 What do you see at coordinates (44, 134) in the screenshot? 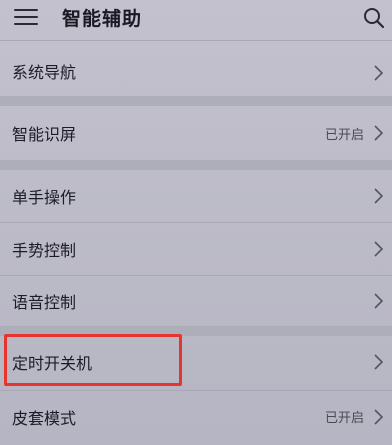
I see `setting-label: 智能识屏` at bounding box center [44, 134].